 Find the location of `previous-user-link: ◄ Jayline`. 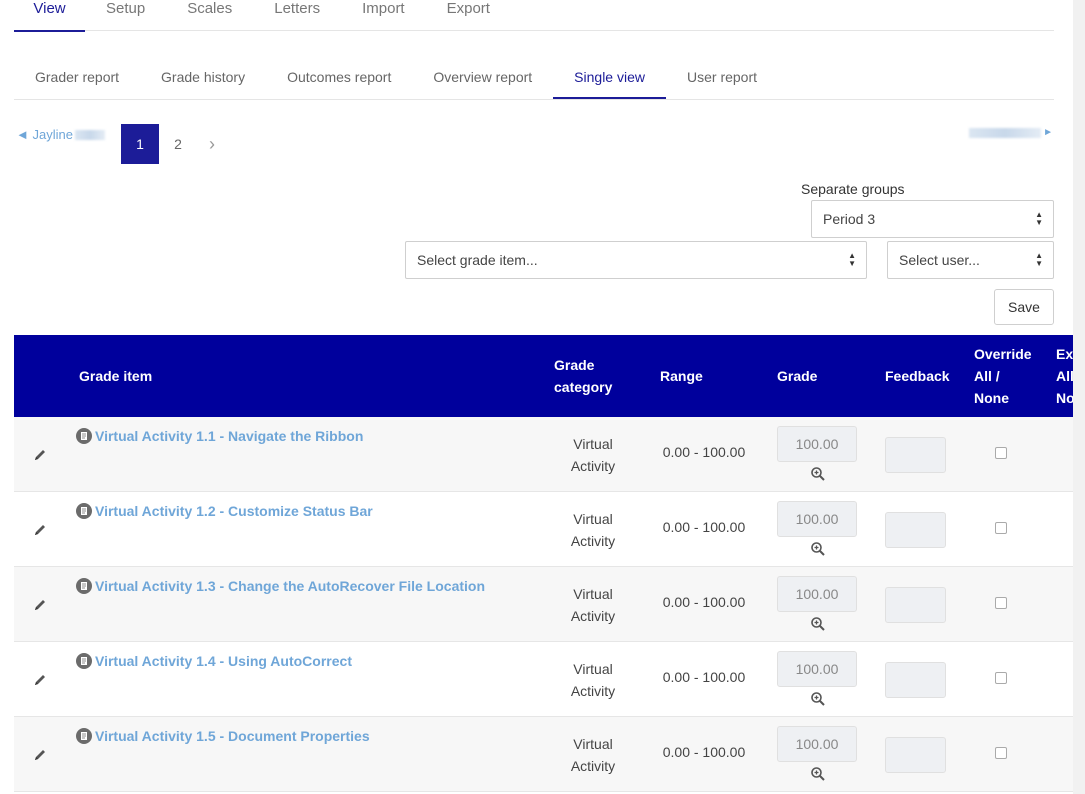

previous-user-link: ◄ Jayline is located at coordinates (60, 134).